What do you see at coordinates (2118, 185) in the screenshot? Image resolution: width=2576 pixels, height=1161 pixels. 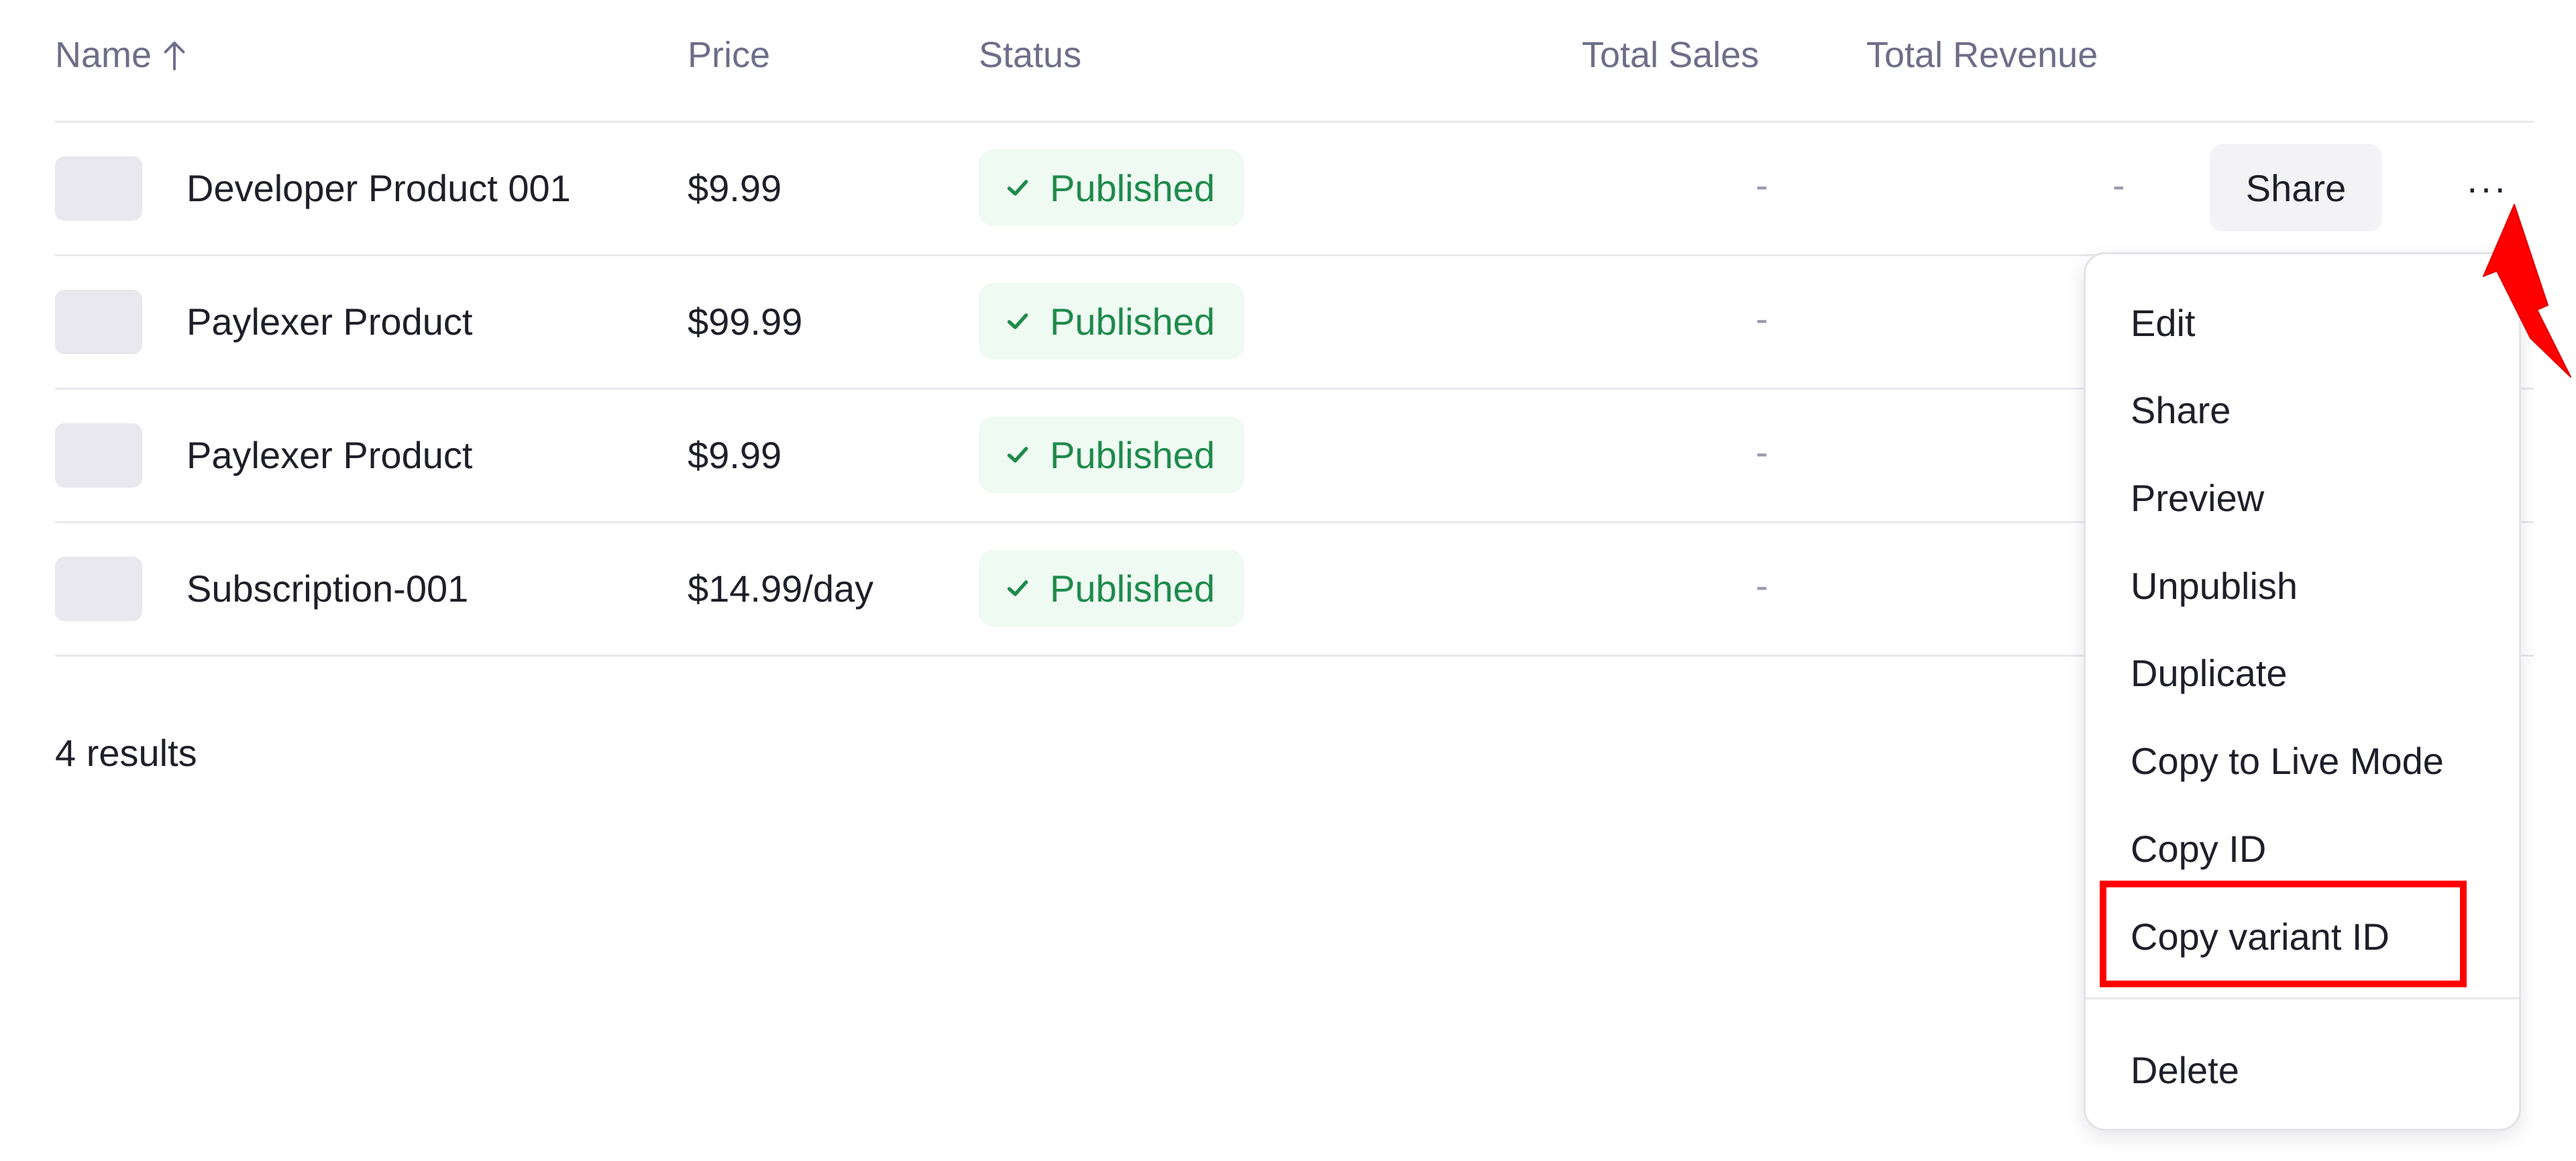 I see `total-revenue-value: -` at bounding box center [2118, 185].